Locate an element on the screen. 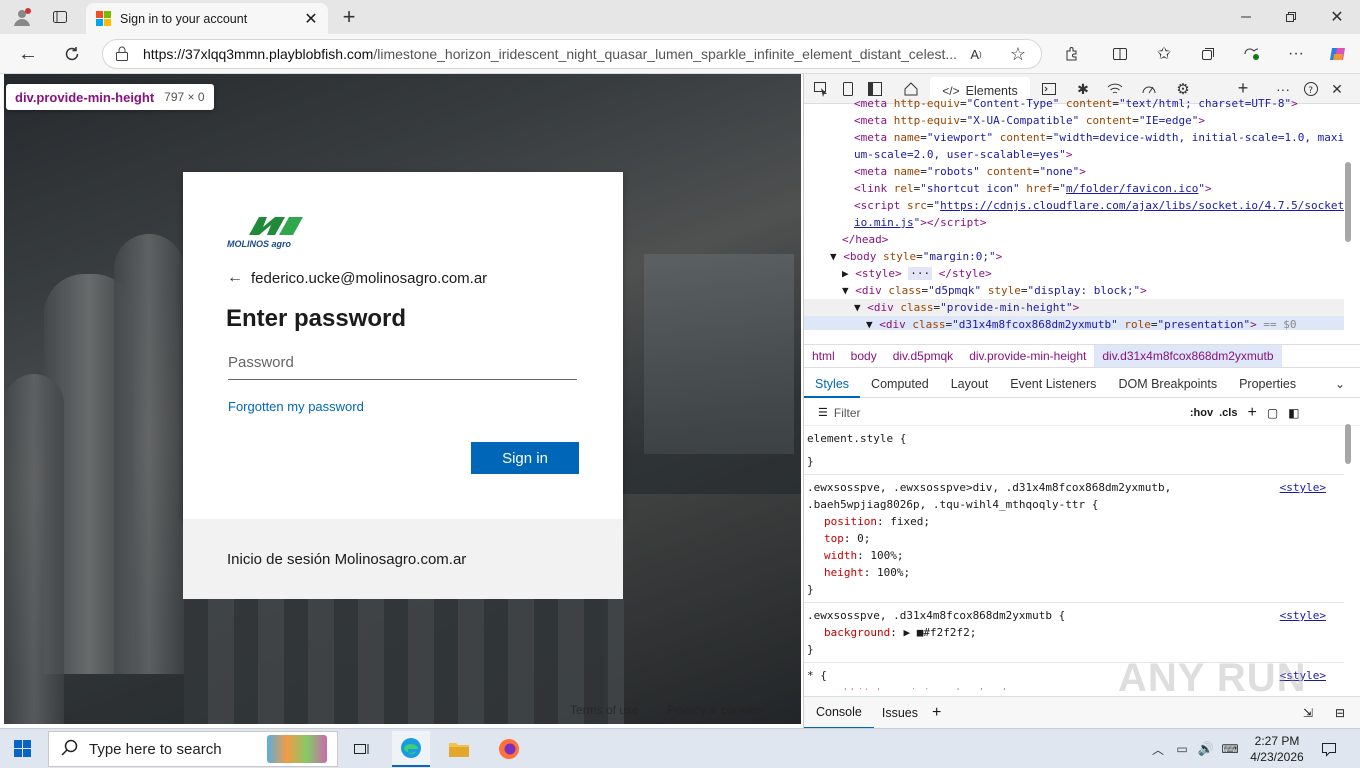 Image resolution: width=1360 pixels, height=768 pixels. drawer-toggle-icon: ⊟ is located at coordinates (1340, 713).